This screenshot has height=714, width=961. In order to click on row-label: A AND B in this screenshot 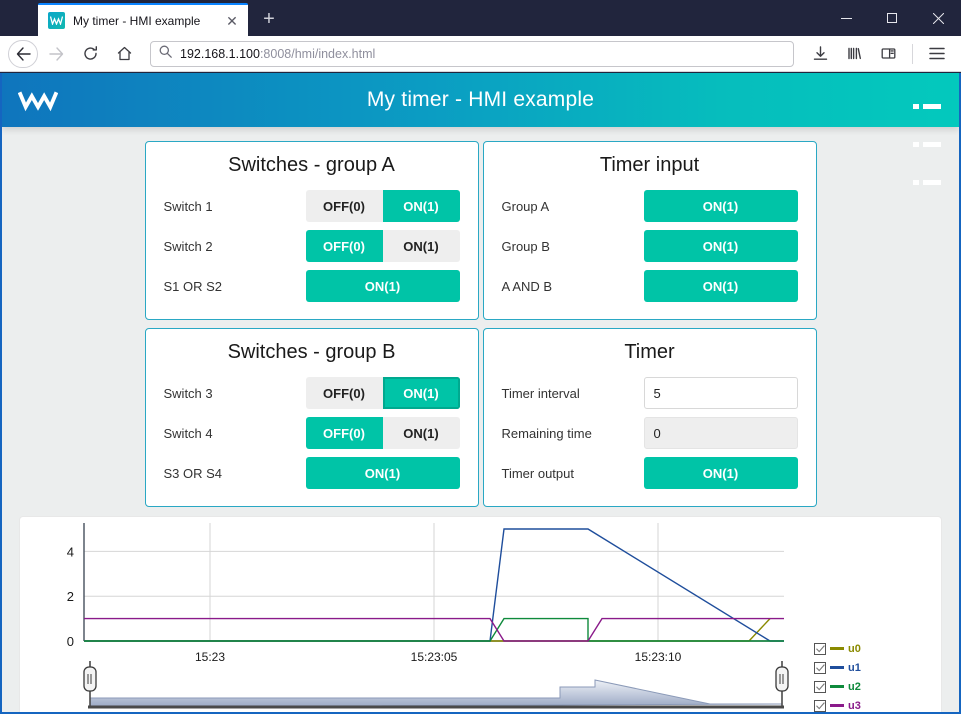, I will do `click(527, 286)`.